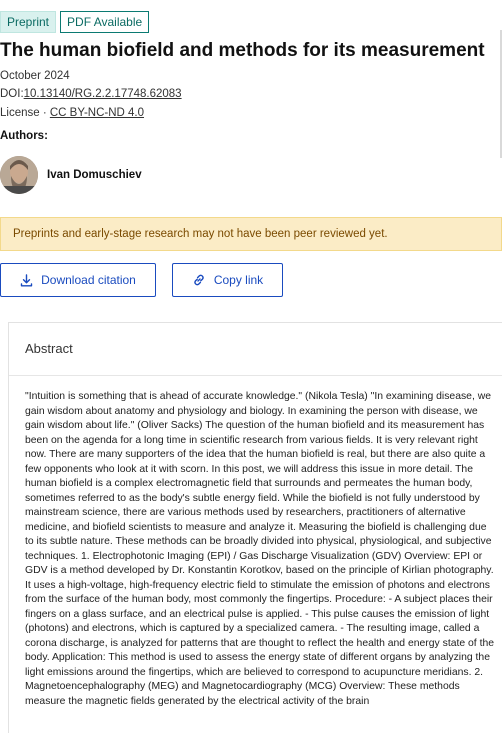 Image resolution: width=502 pixels, height=733 pixels. I want to click on license-line: License · CC BY-NC-ND 4.0, so click(72, 113).